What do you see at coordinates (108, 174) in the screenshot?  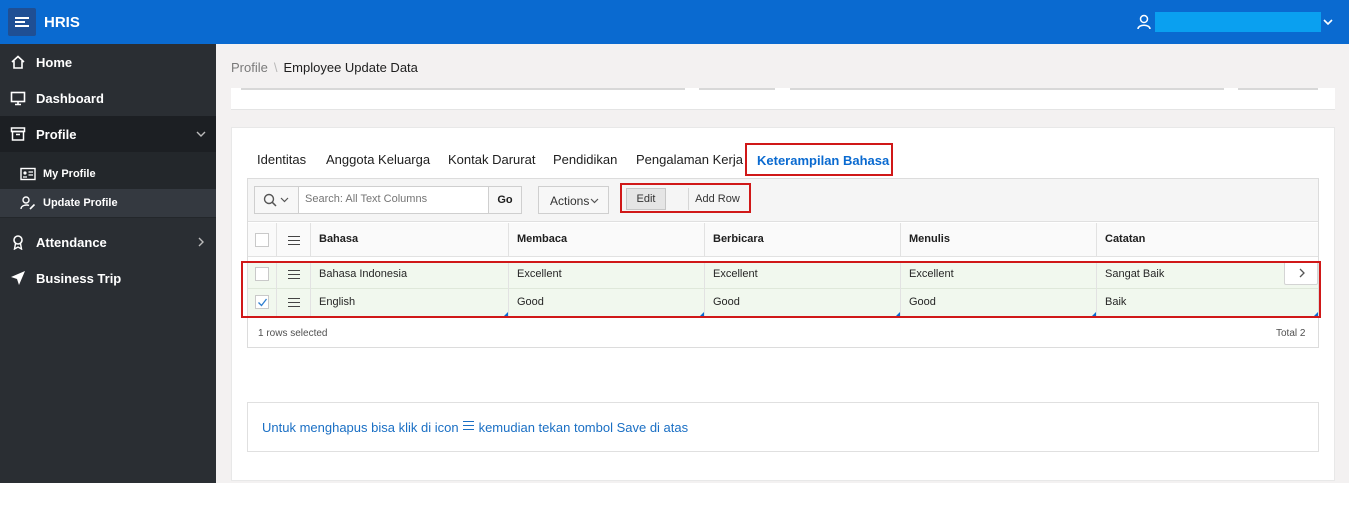 I see `sidebar-item-my-profile: My Profile` at bounding box center [108, 174].